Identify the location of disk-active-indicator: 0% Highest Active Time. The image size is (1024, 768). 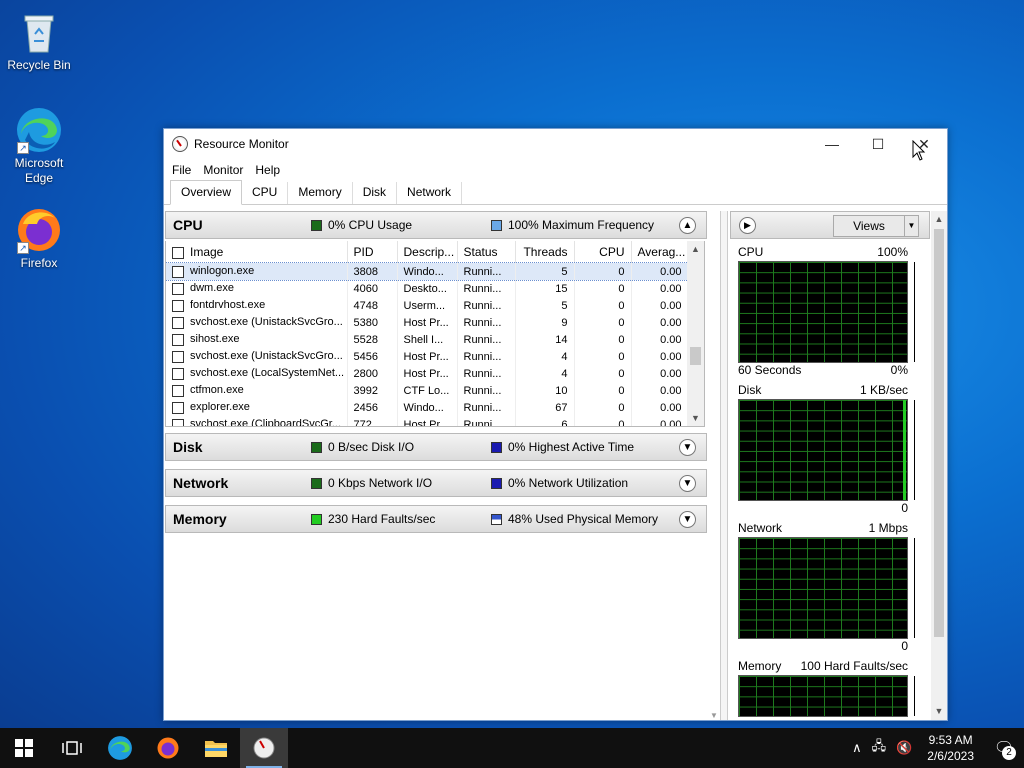
(562, 447).